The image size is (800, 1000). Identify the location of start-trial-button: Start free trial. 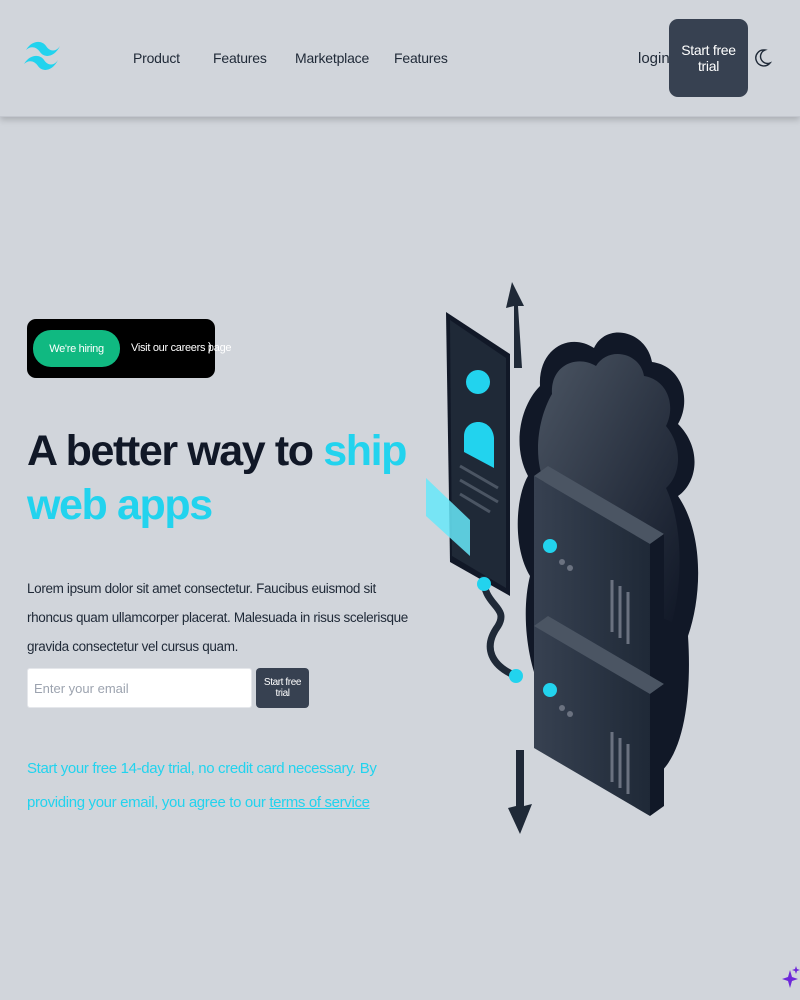
(708, 58).